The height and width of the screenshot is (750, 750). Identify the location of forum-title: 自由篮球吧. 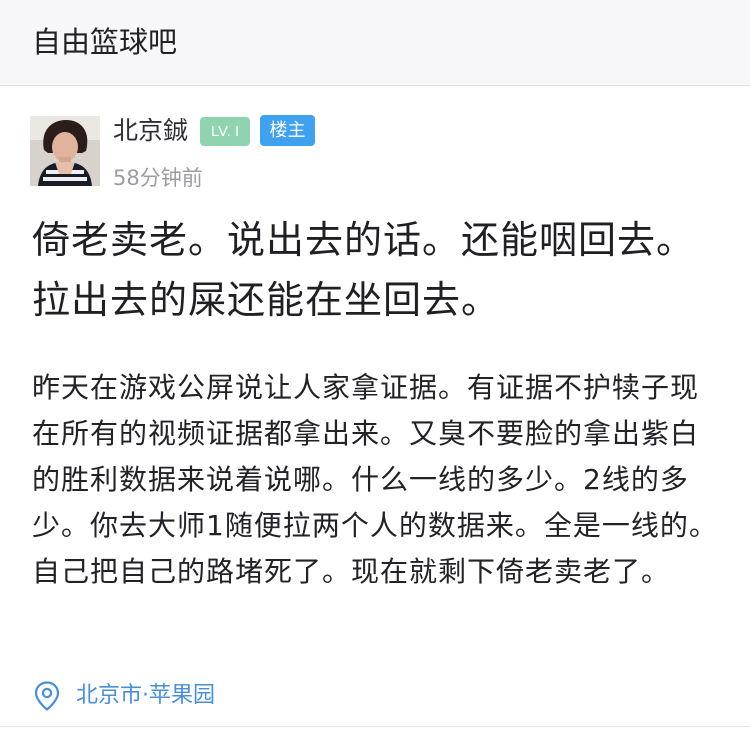
(104, 42).